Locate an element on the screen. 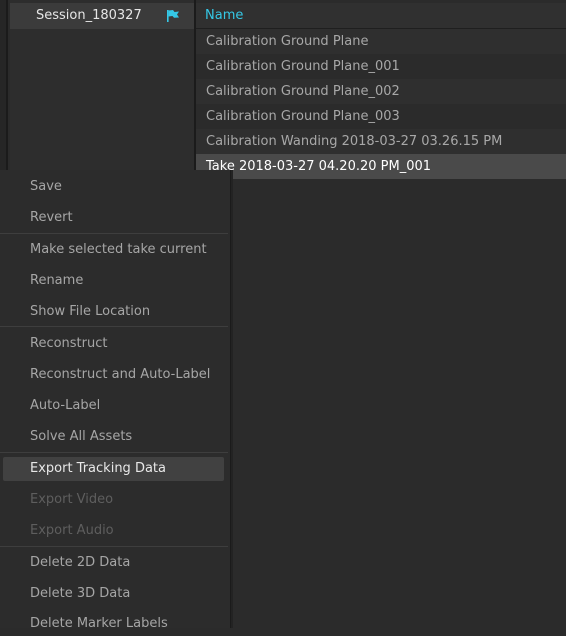 This screenshot has width=566, height=636. take-list-header: Name is located at coordinates (381, 16).